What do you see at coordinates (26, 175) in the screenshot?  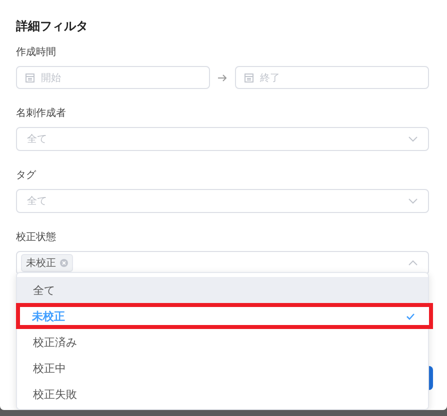 I see `field-label: タグ` at bounding box center [26, 175].